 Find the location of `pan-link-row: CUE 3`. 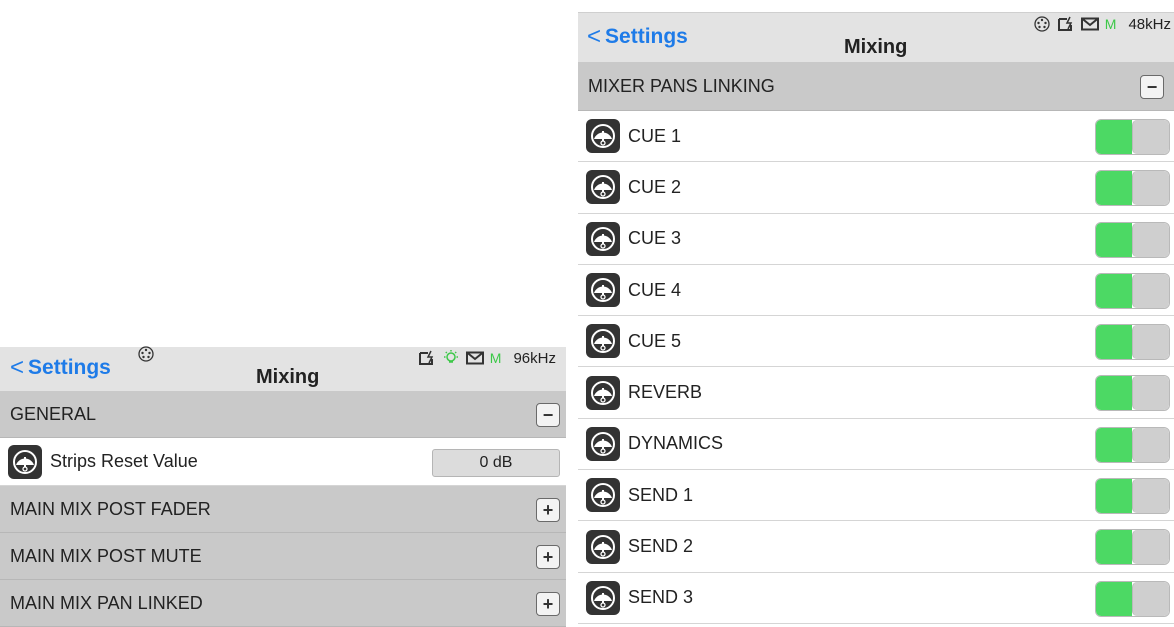

pan-link-row: CUE 3 is located at coordinates (876, 239).